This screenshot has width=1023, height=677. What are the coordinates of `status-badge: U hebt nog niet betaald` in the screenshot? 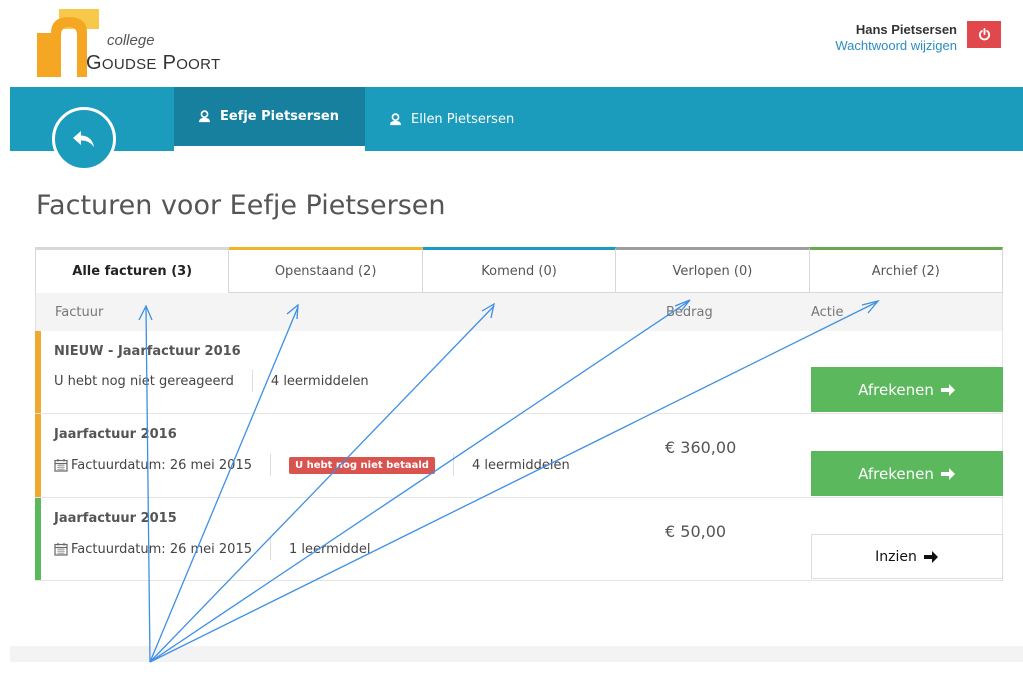 It's located at (361, 465).